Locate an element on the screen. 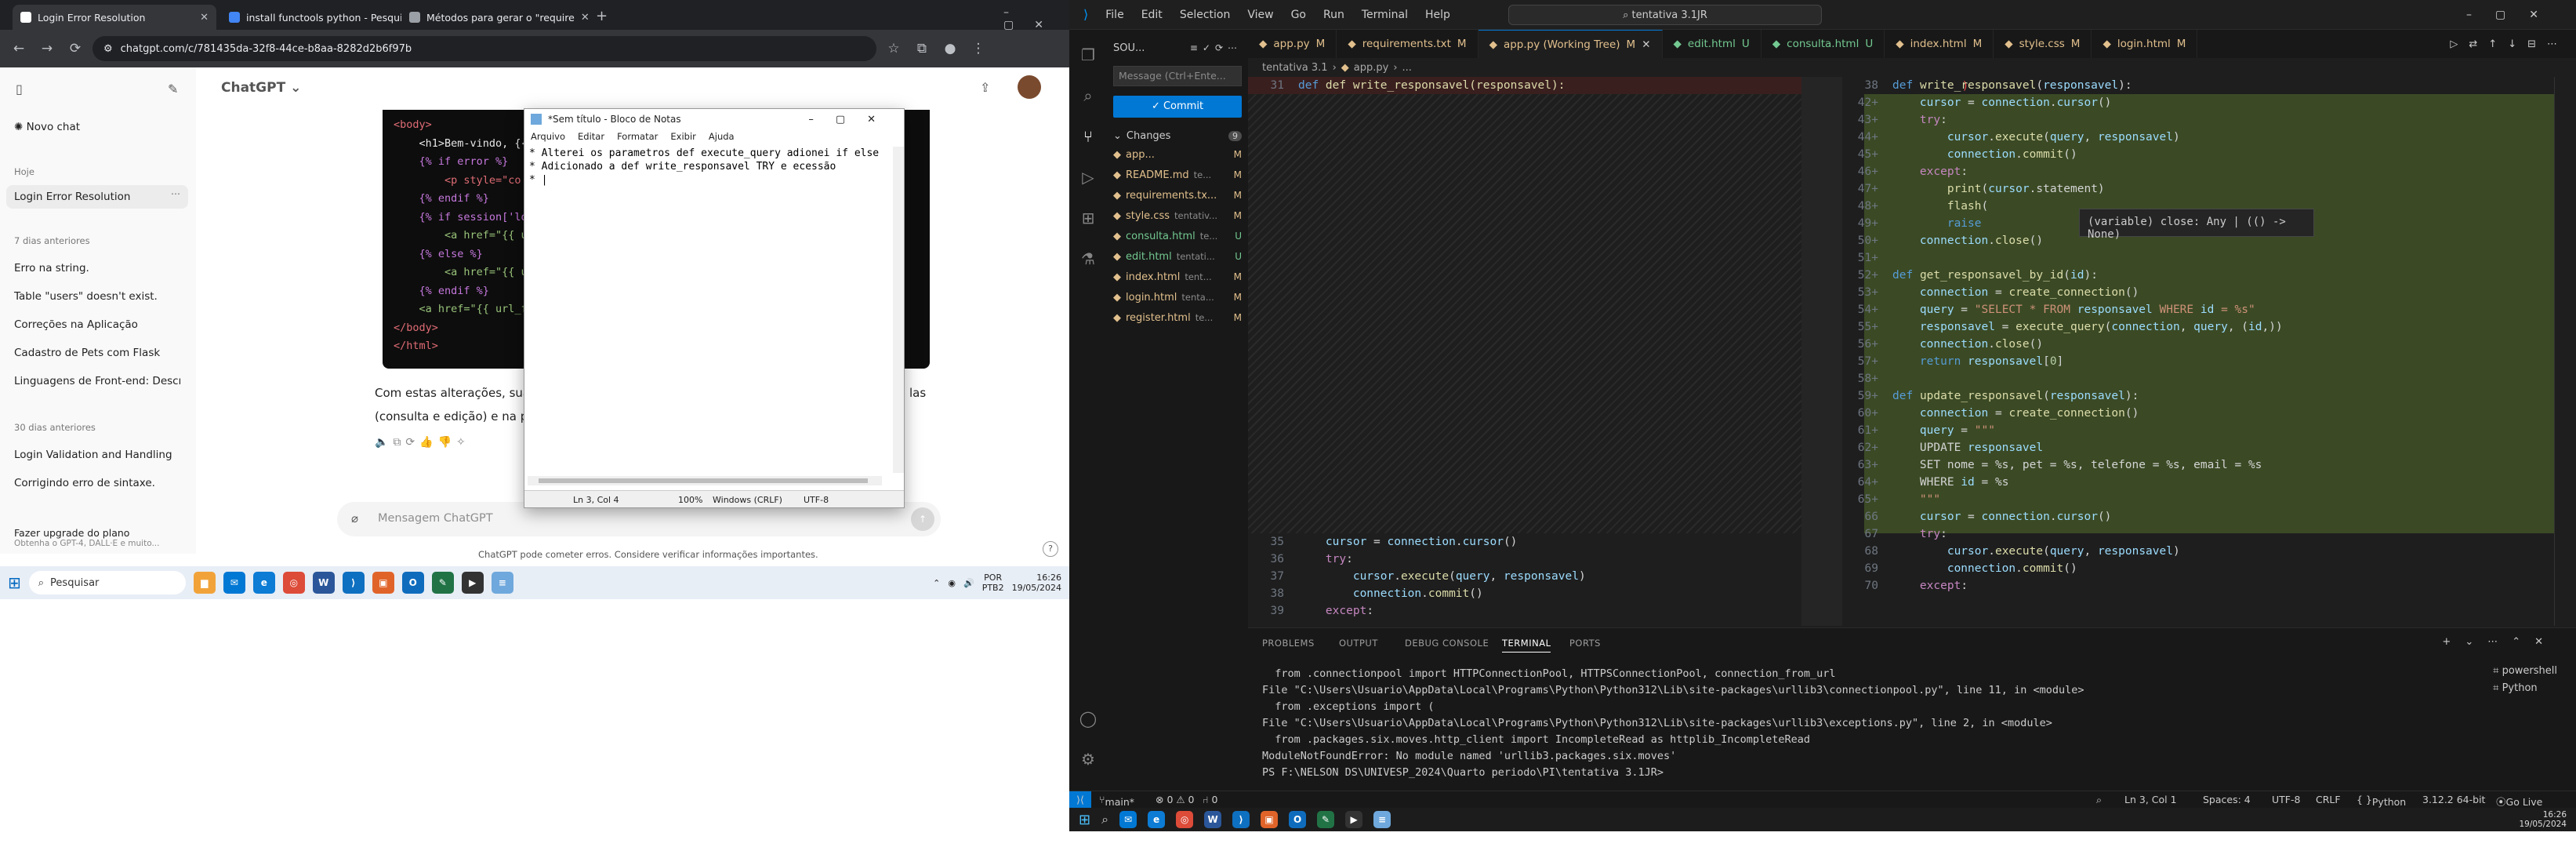 The height and width of the screenshot is (847, 2576). extensions-icon: ⊞ is located at coordinates (1088, 218).